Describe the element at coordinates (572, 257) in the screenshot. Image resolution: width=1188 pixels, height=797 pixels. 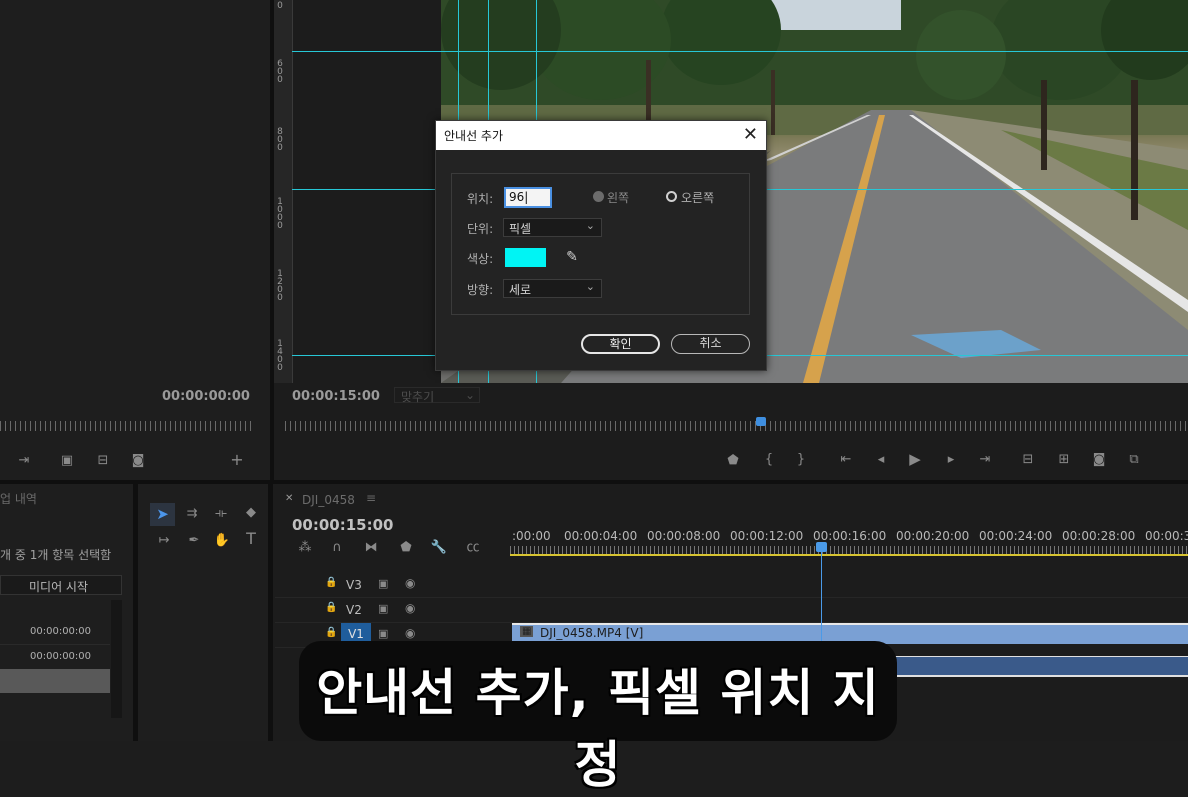
I see `eyedropper-icon: ✎` at that location.